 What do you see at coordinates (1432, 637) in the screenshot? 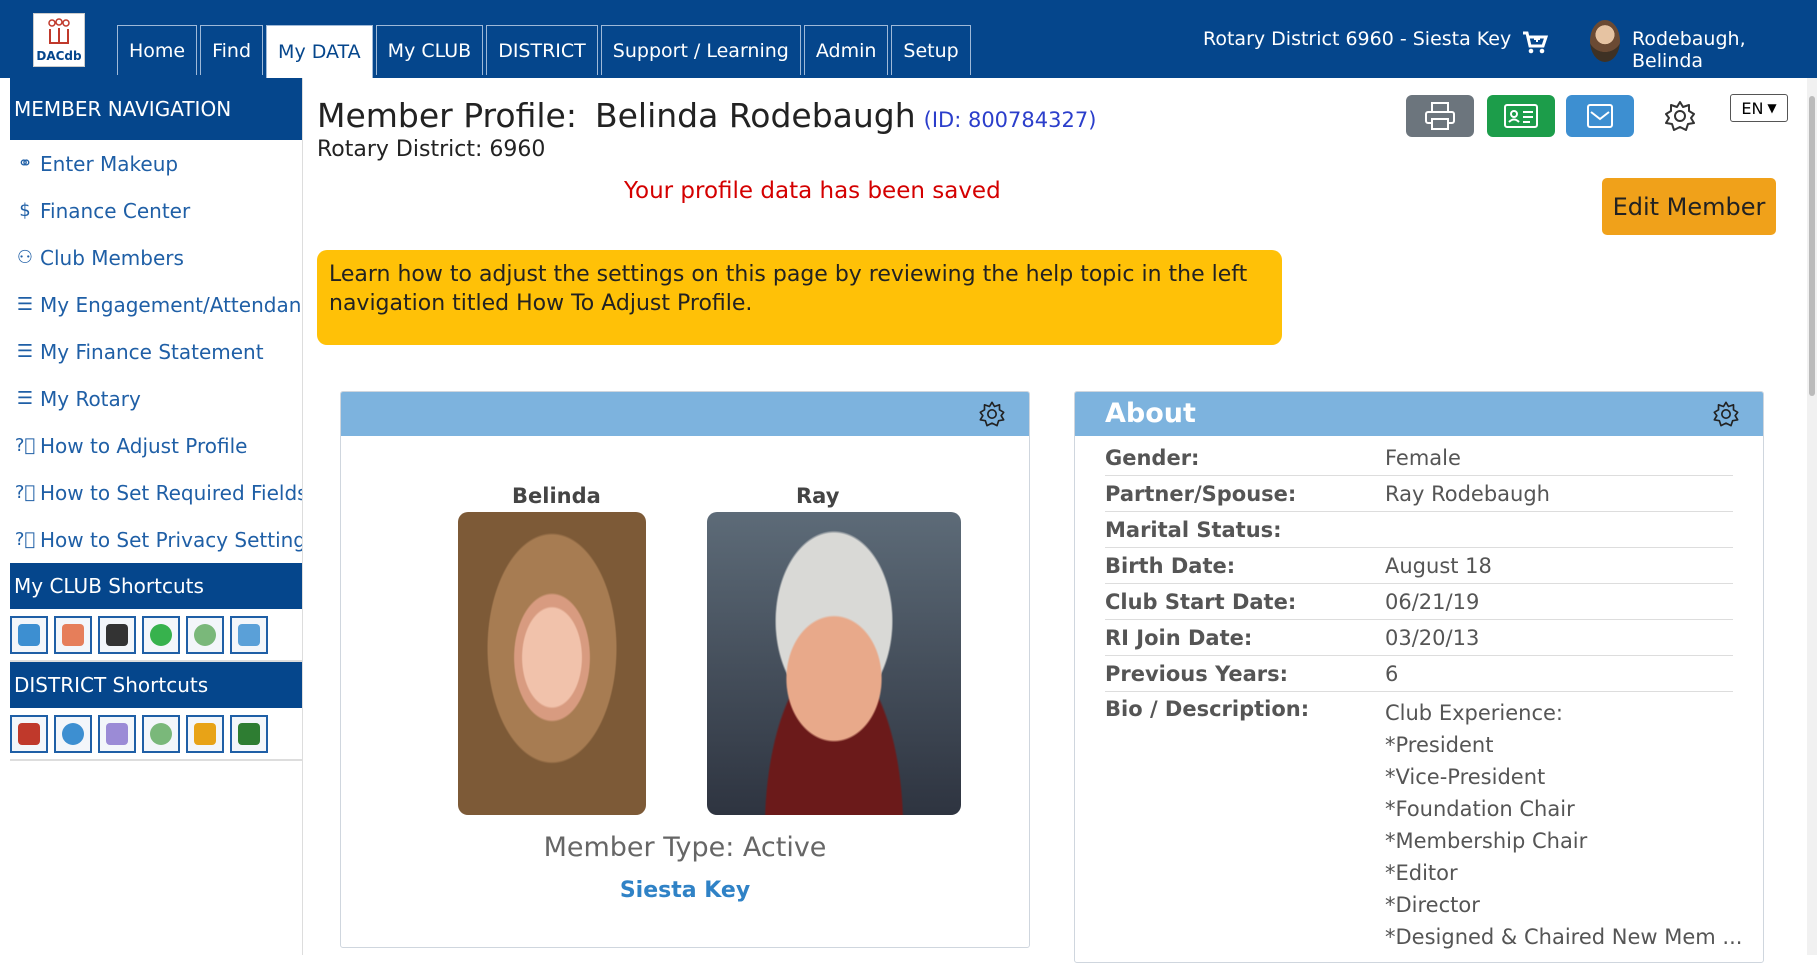
I see `about-value: 03/20/13` at bounding box center [1432, 637].